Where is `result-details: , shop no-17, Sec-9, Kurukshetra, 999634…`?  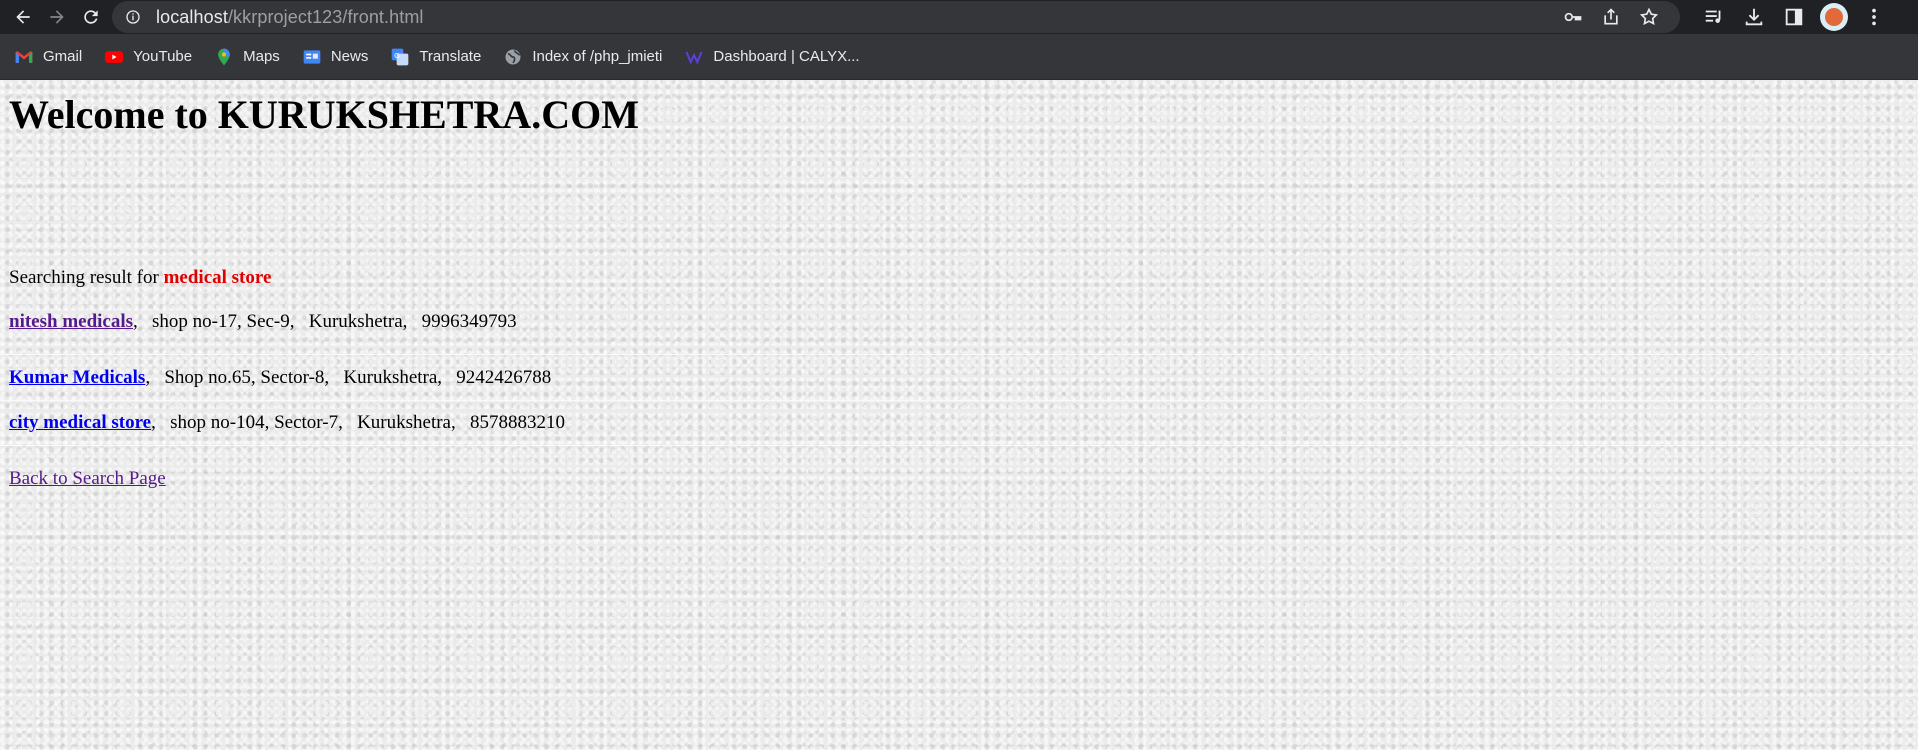
result-details: , shop no-17, Sec-9, Kurukshetra, 999634… is located at coordinates (325, 321).